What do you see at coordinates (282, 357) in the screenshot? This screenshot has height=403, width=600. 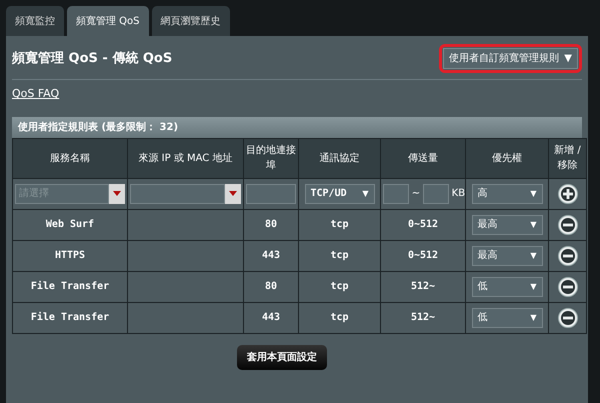 I see `apply-button: 套用本頁面設定` at bounding box center [282, 357].